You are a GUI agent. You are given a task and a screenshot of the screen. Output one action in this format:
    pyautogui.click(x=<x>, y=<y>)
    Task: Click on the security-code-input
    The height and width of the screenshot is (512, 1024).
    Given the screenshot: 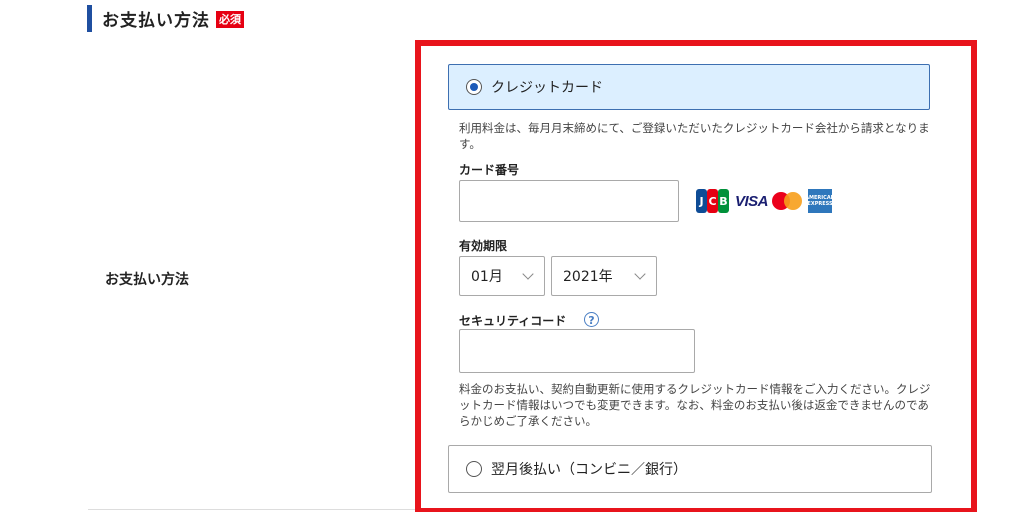 What is the action you would take?
    pyautogui.click(x=577, y=351)
    